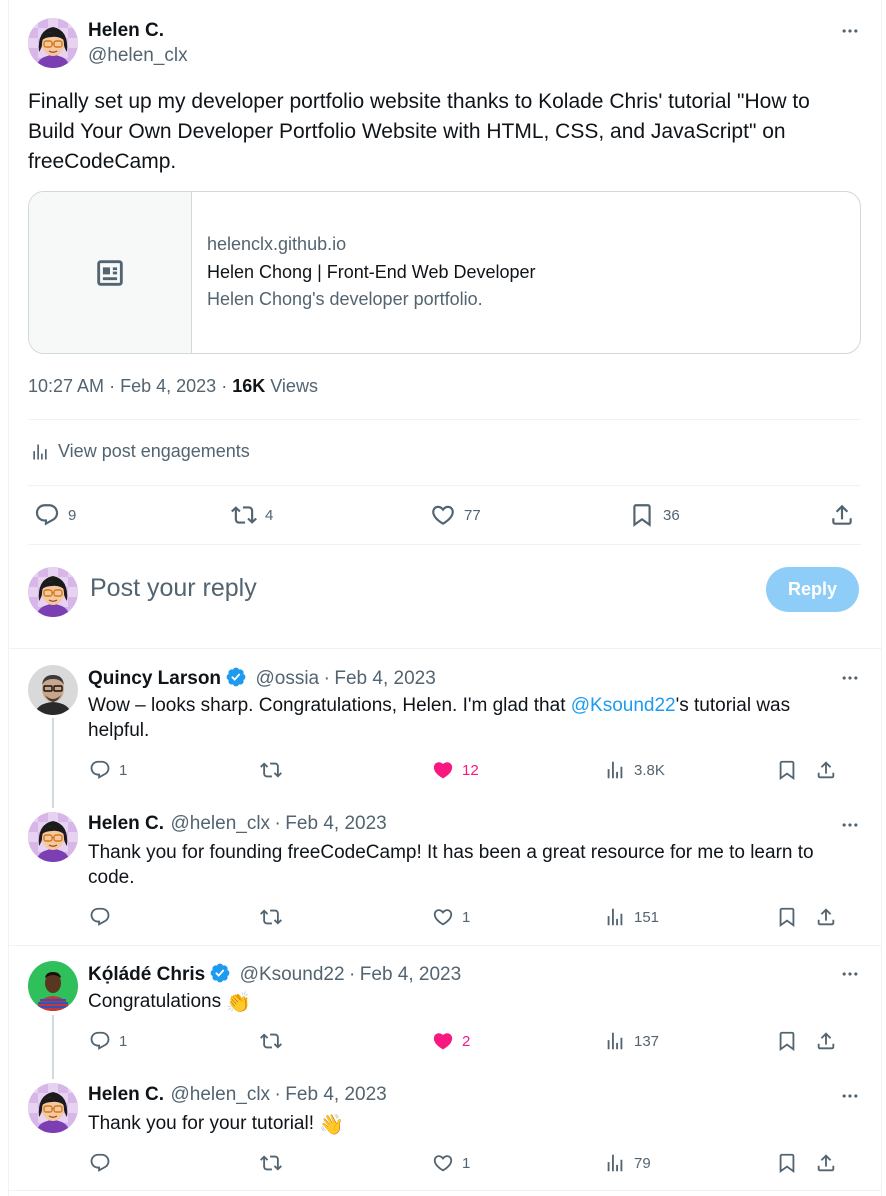 This screenshot has height=1196, width=886. Describe the element at coordinates (455, 770) in the screenshot. I see `like-action: 12` at that location.